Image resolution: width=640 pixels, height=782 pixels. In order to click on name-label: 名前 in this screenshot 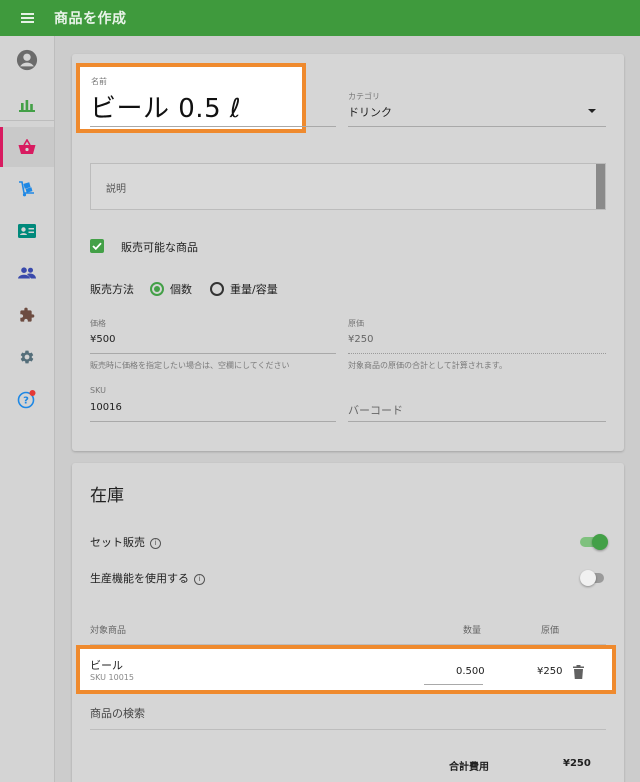, I will do `click(99, 81)`.